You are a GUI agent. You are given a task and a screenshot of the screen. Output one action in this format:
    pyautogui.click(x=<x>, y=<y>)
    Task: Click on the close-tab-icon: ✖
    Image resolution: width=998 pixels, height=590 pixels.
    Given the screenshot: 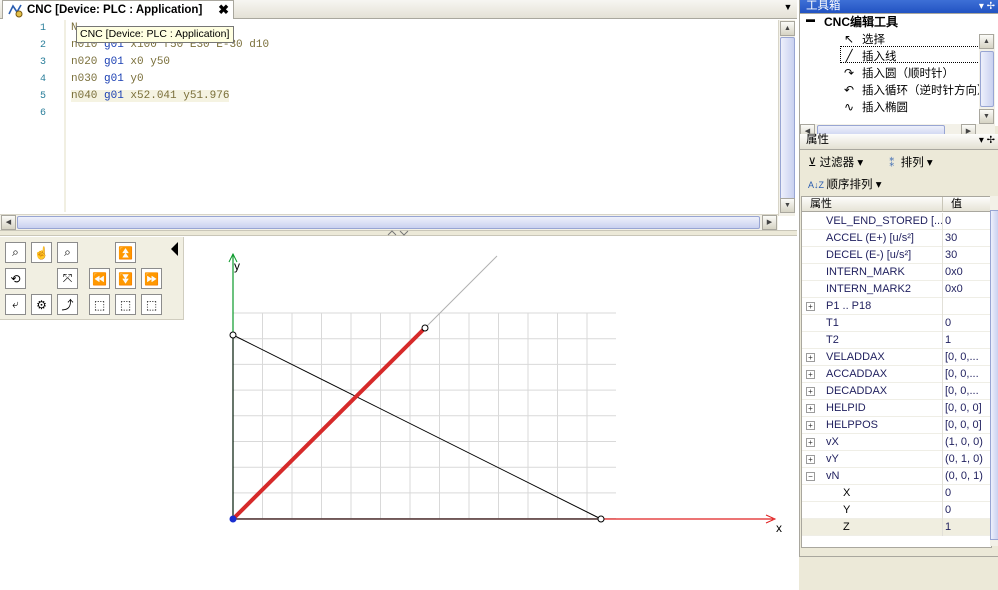 What is the action you would take?
    pyautogui.click(x=223, y=10)
    